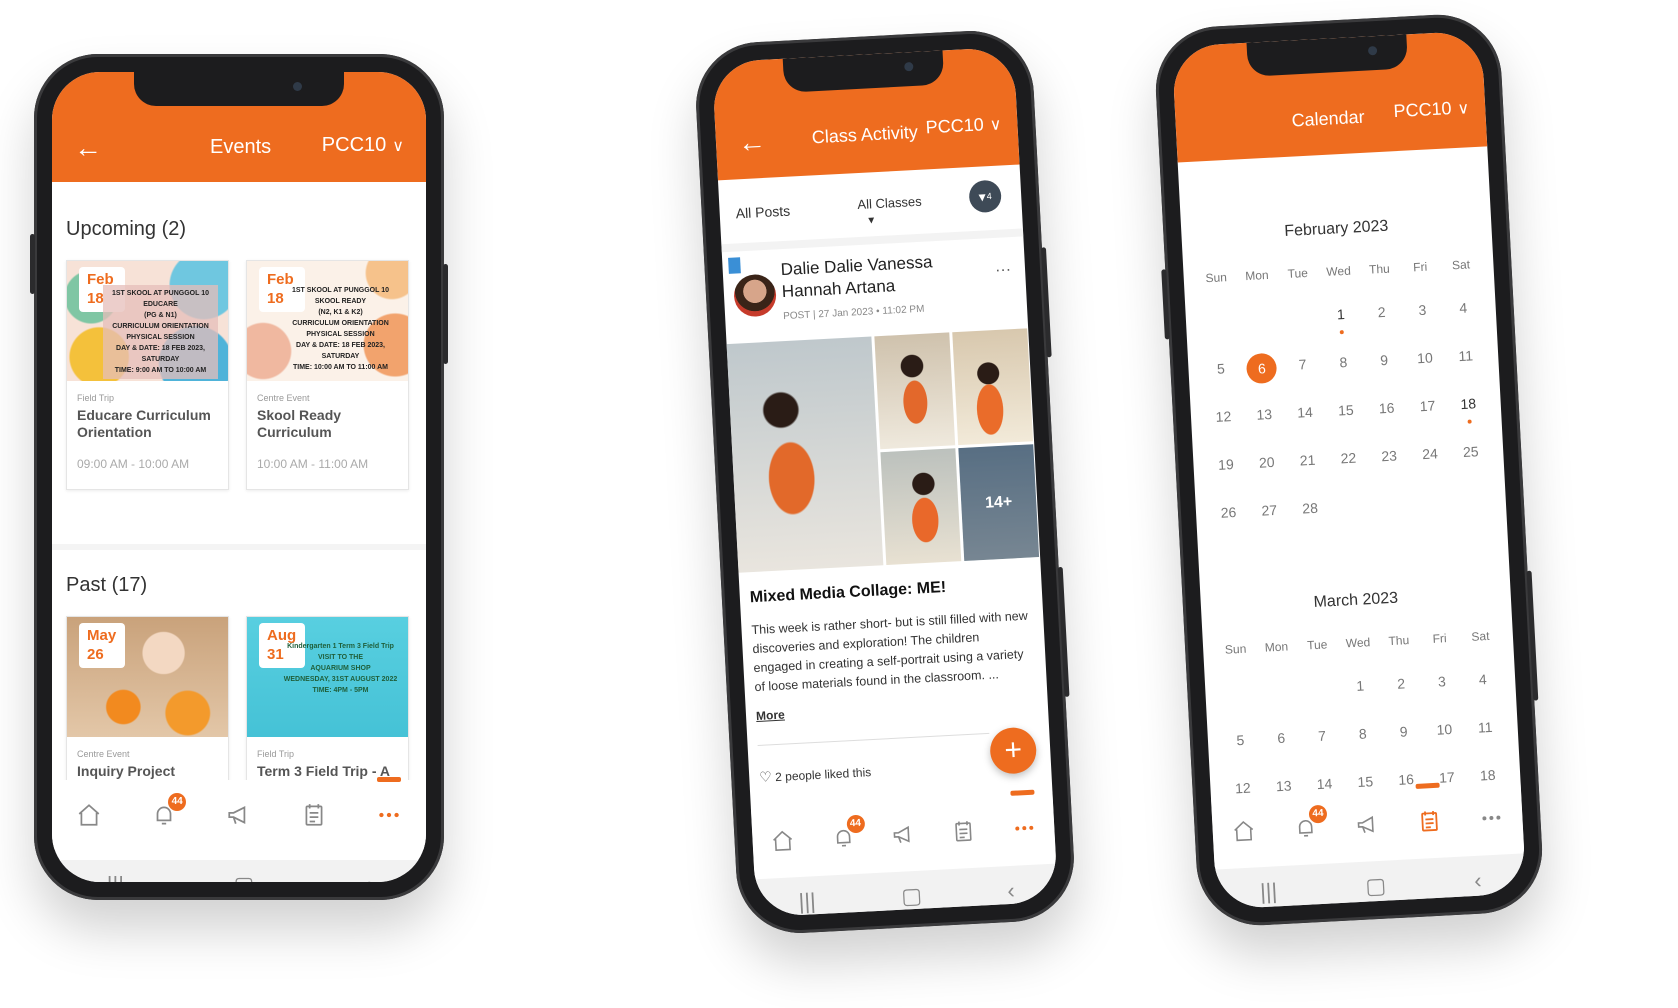 The height and width of the screenshot is (1008, 1678). Describe the element at coordinates (1387, 410) in the screenshot. I see `calendar-day: 16` at that location.